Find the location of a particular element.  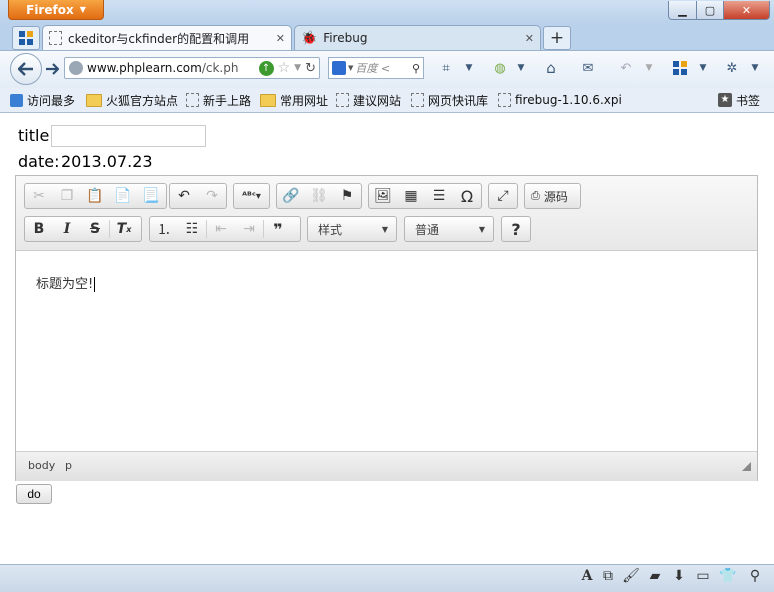

element-path-p: p is located at coordinates (68, 465).